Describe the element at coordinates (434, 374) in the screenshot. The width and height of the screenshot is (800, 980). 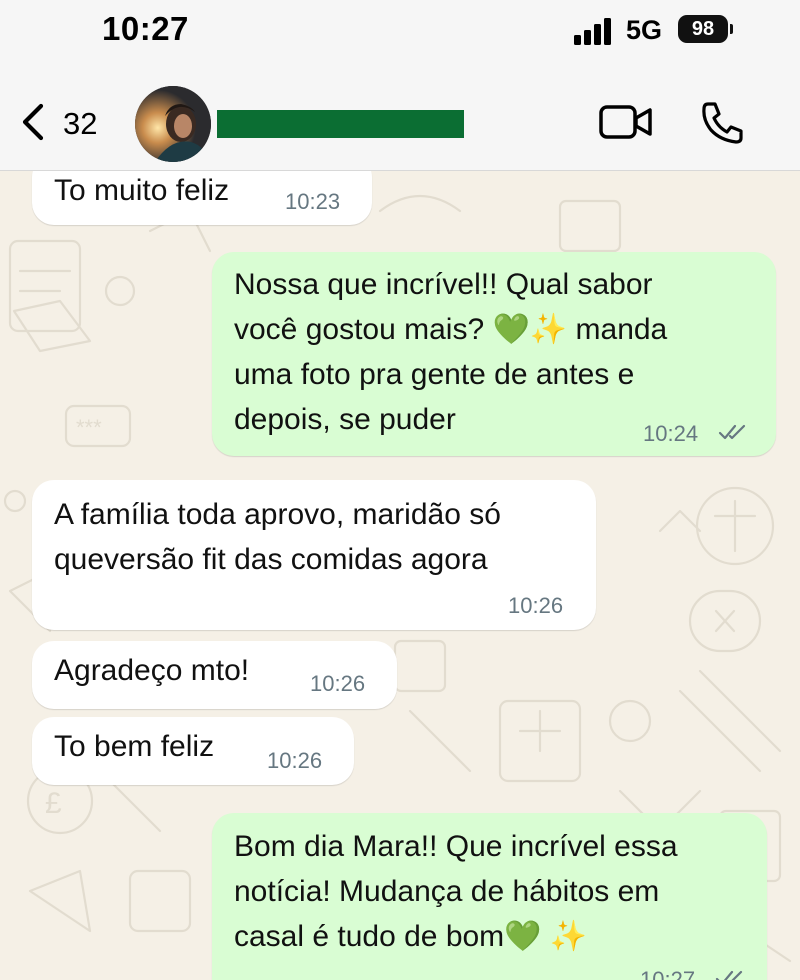
I see `message-line: uma foto pra gente de antes e` at that location.